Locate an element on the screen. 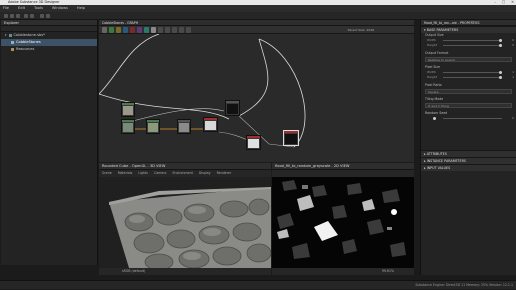 This screenshot has width=516, height=290. 3d-viewport is located at coordinates (185, 222).